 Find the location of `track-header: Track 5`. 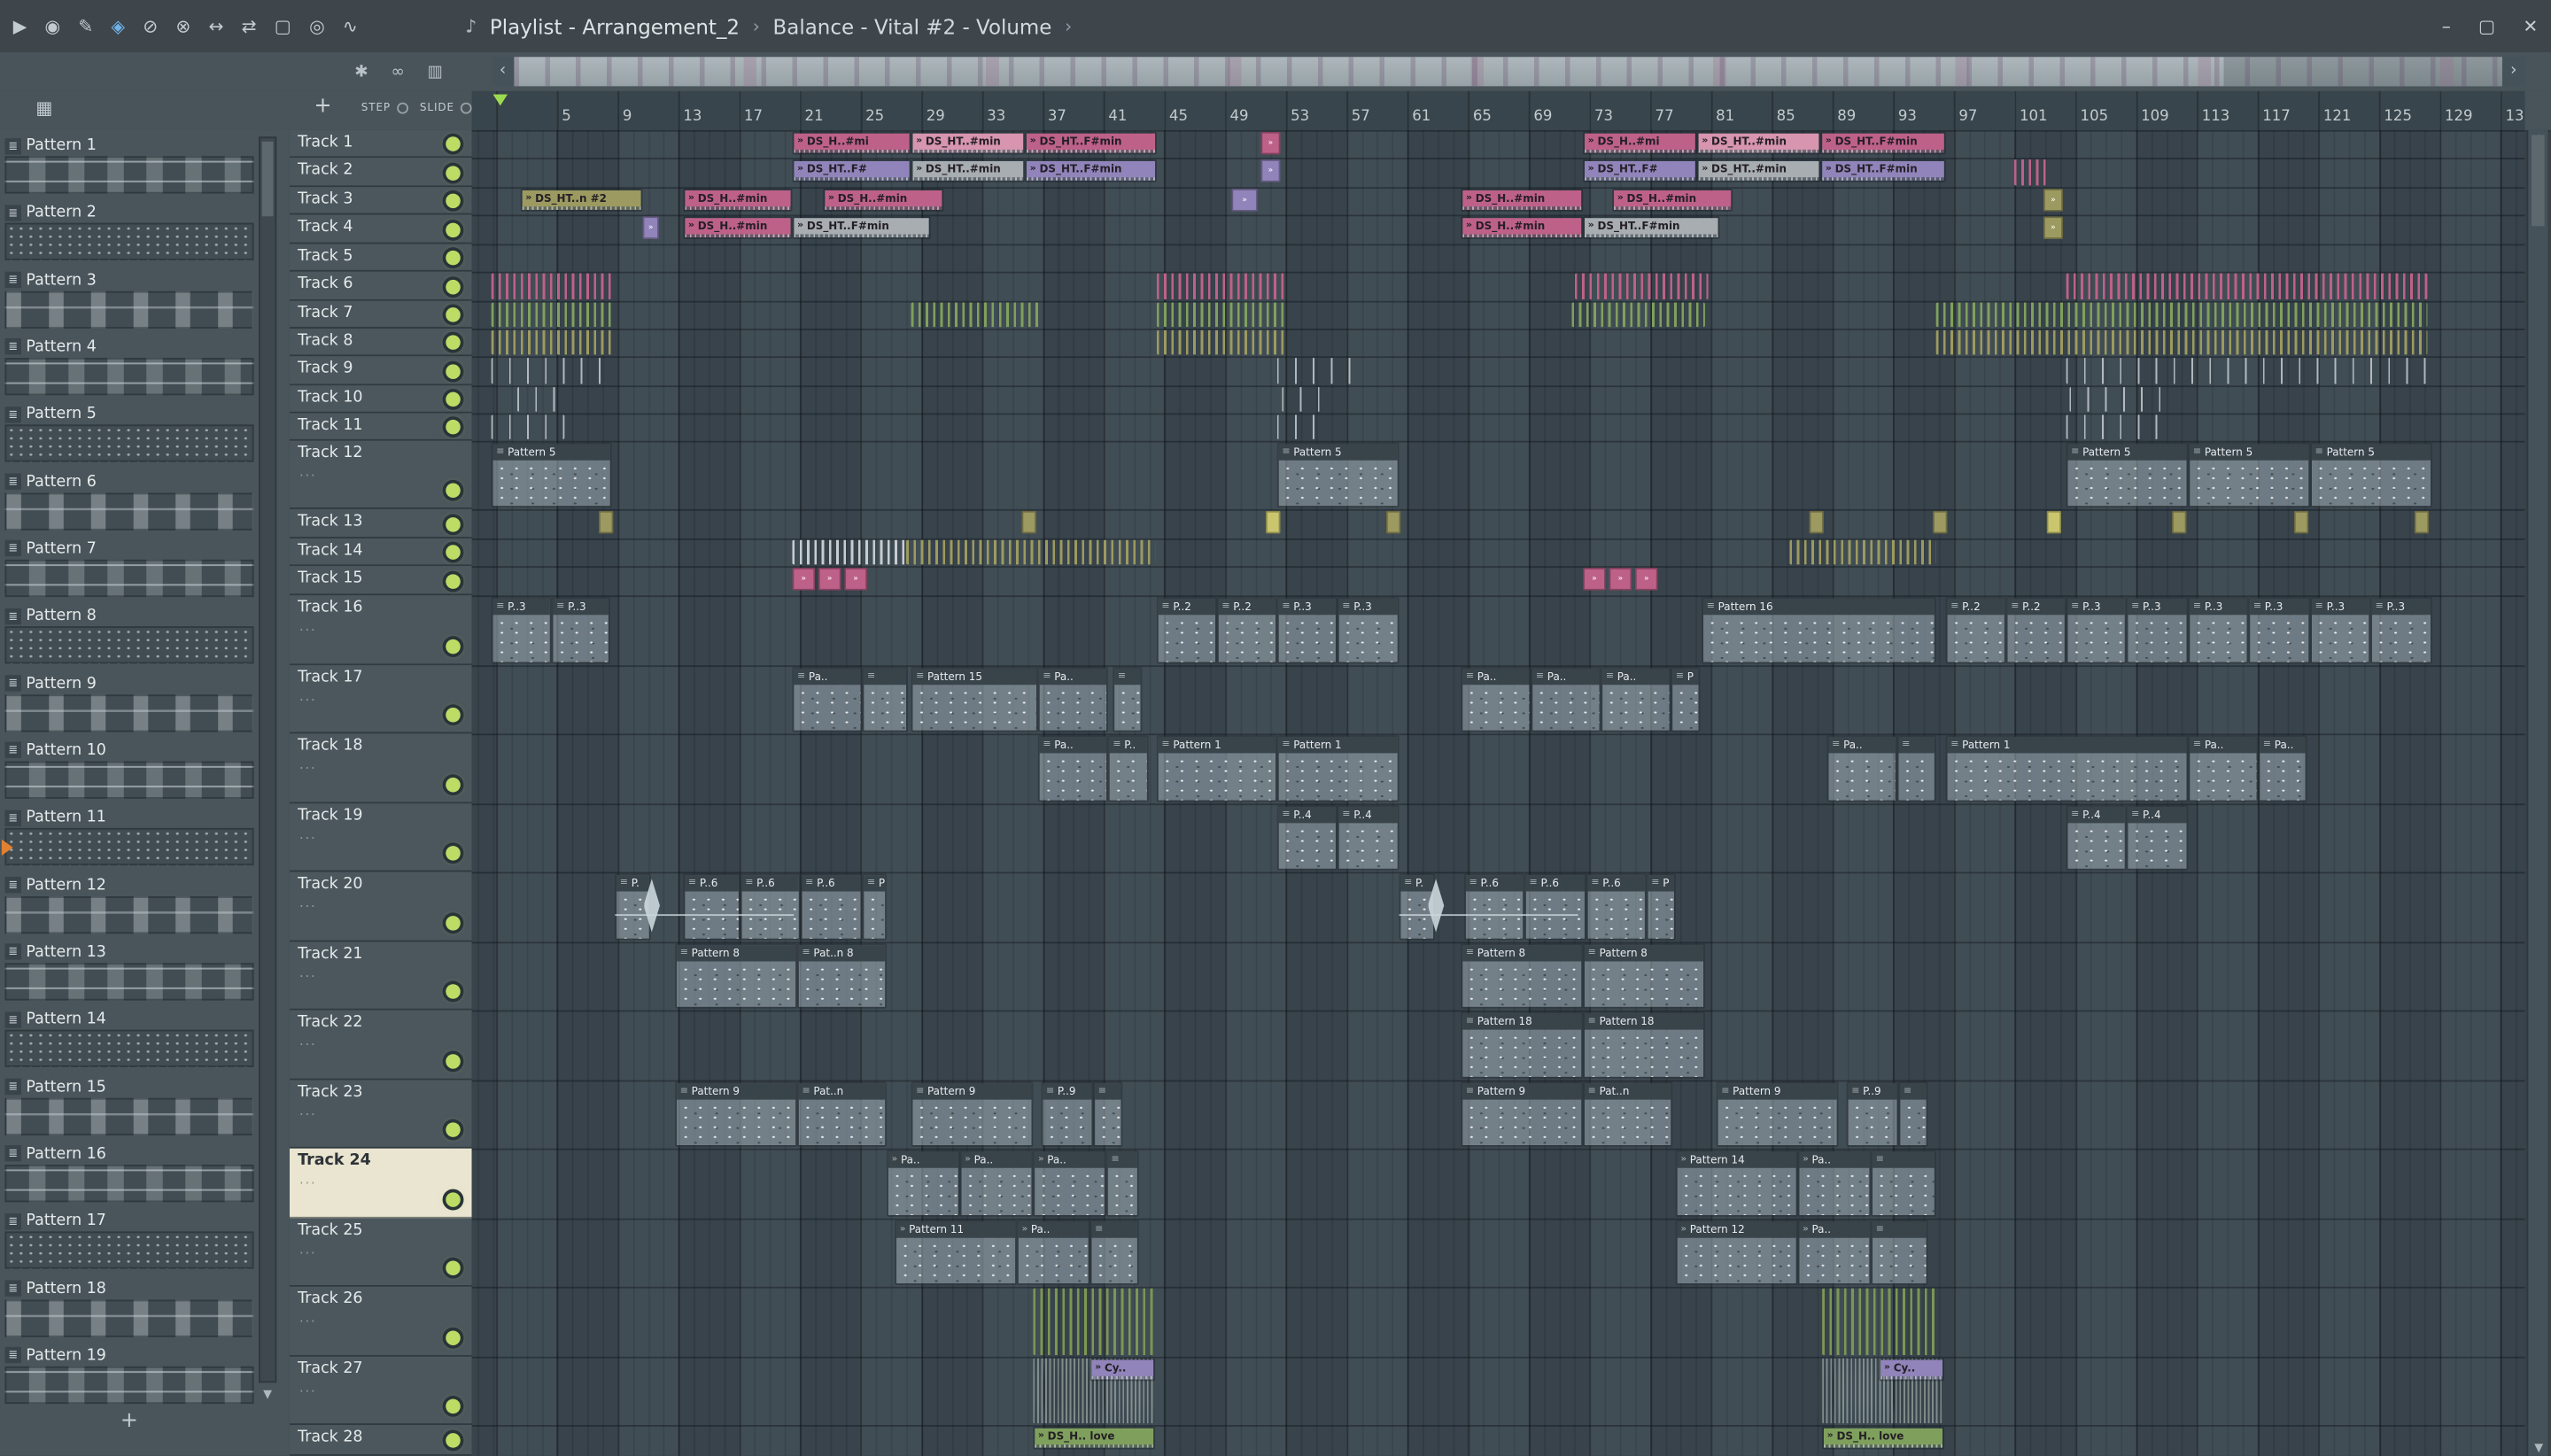

track-header: Track 5 is located at coordinates (380, 258).